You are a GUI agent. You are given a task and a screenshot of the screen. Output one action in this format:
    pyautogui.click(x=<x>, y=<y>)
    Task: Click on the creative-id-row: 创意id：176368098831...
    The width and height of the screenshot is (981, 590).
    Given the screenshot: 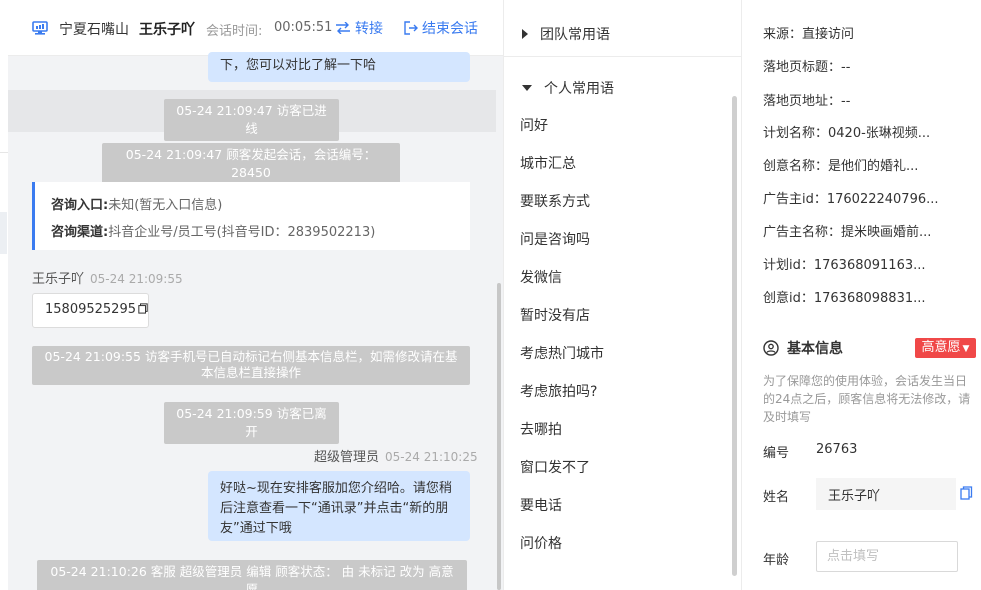 What is the action you would take?
    pyautogui.click(x=844, y=298)
    